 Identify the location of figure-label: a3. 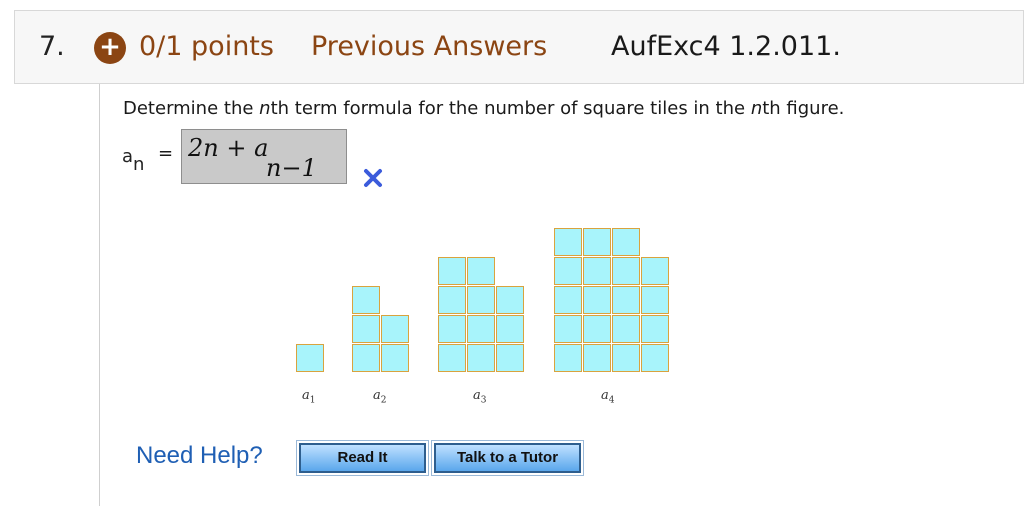
(480, 397).